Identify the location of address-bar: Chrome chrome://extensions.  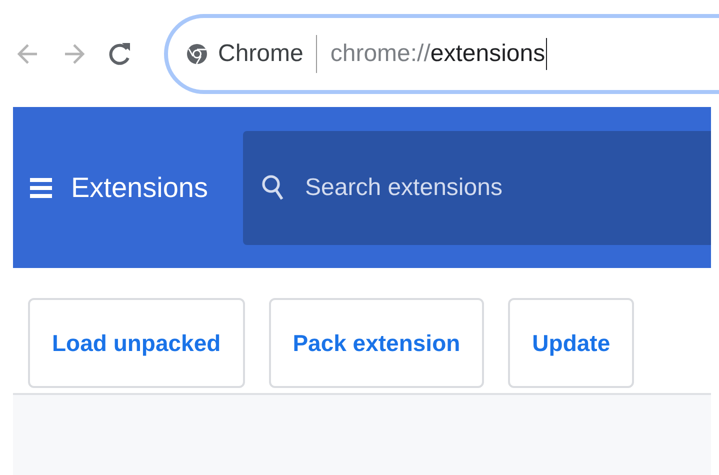
(441, 54).